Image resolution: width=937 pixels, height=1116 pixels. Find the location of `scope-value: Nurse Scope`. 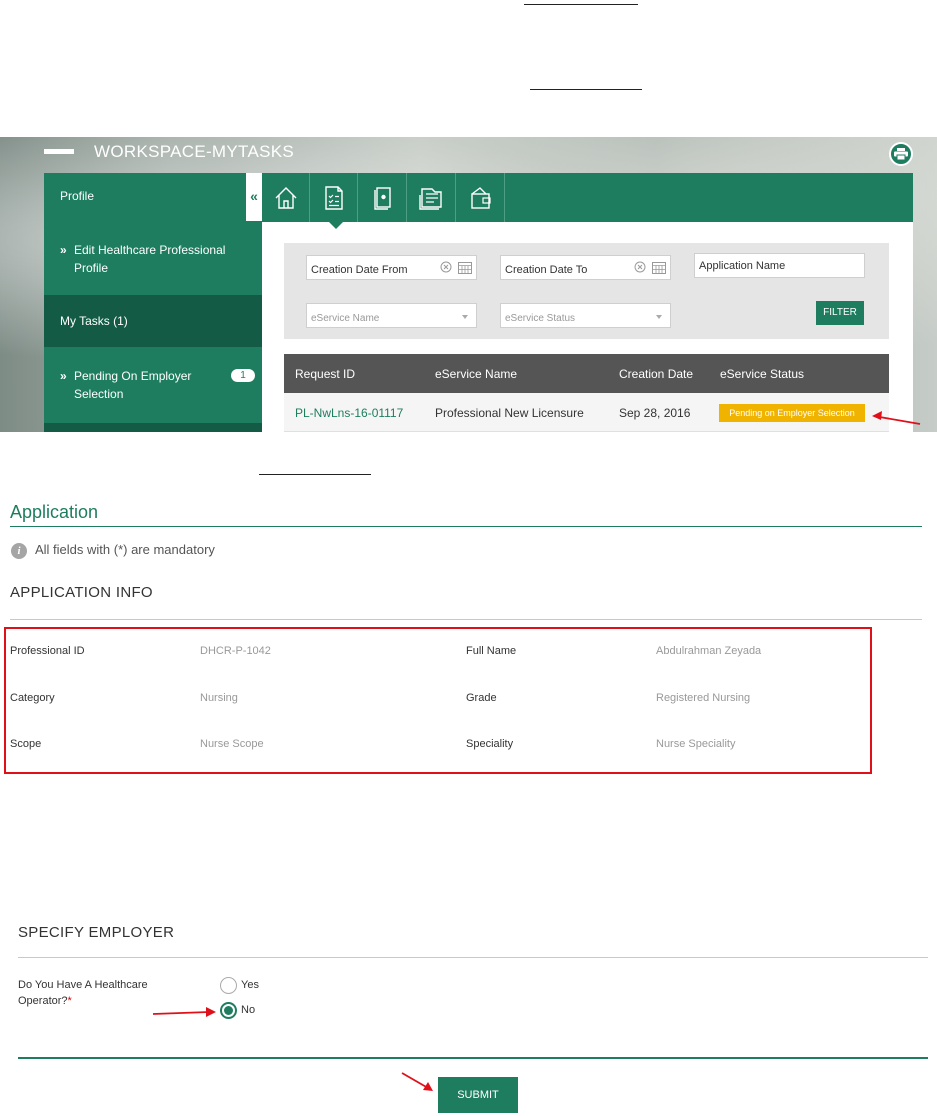

scope-value: Nurse Scope is located at coordinates (232, 744).